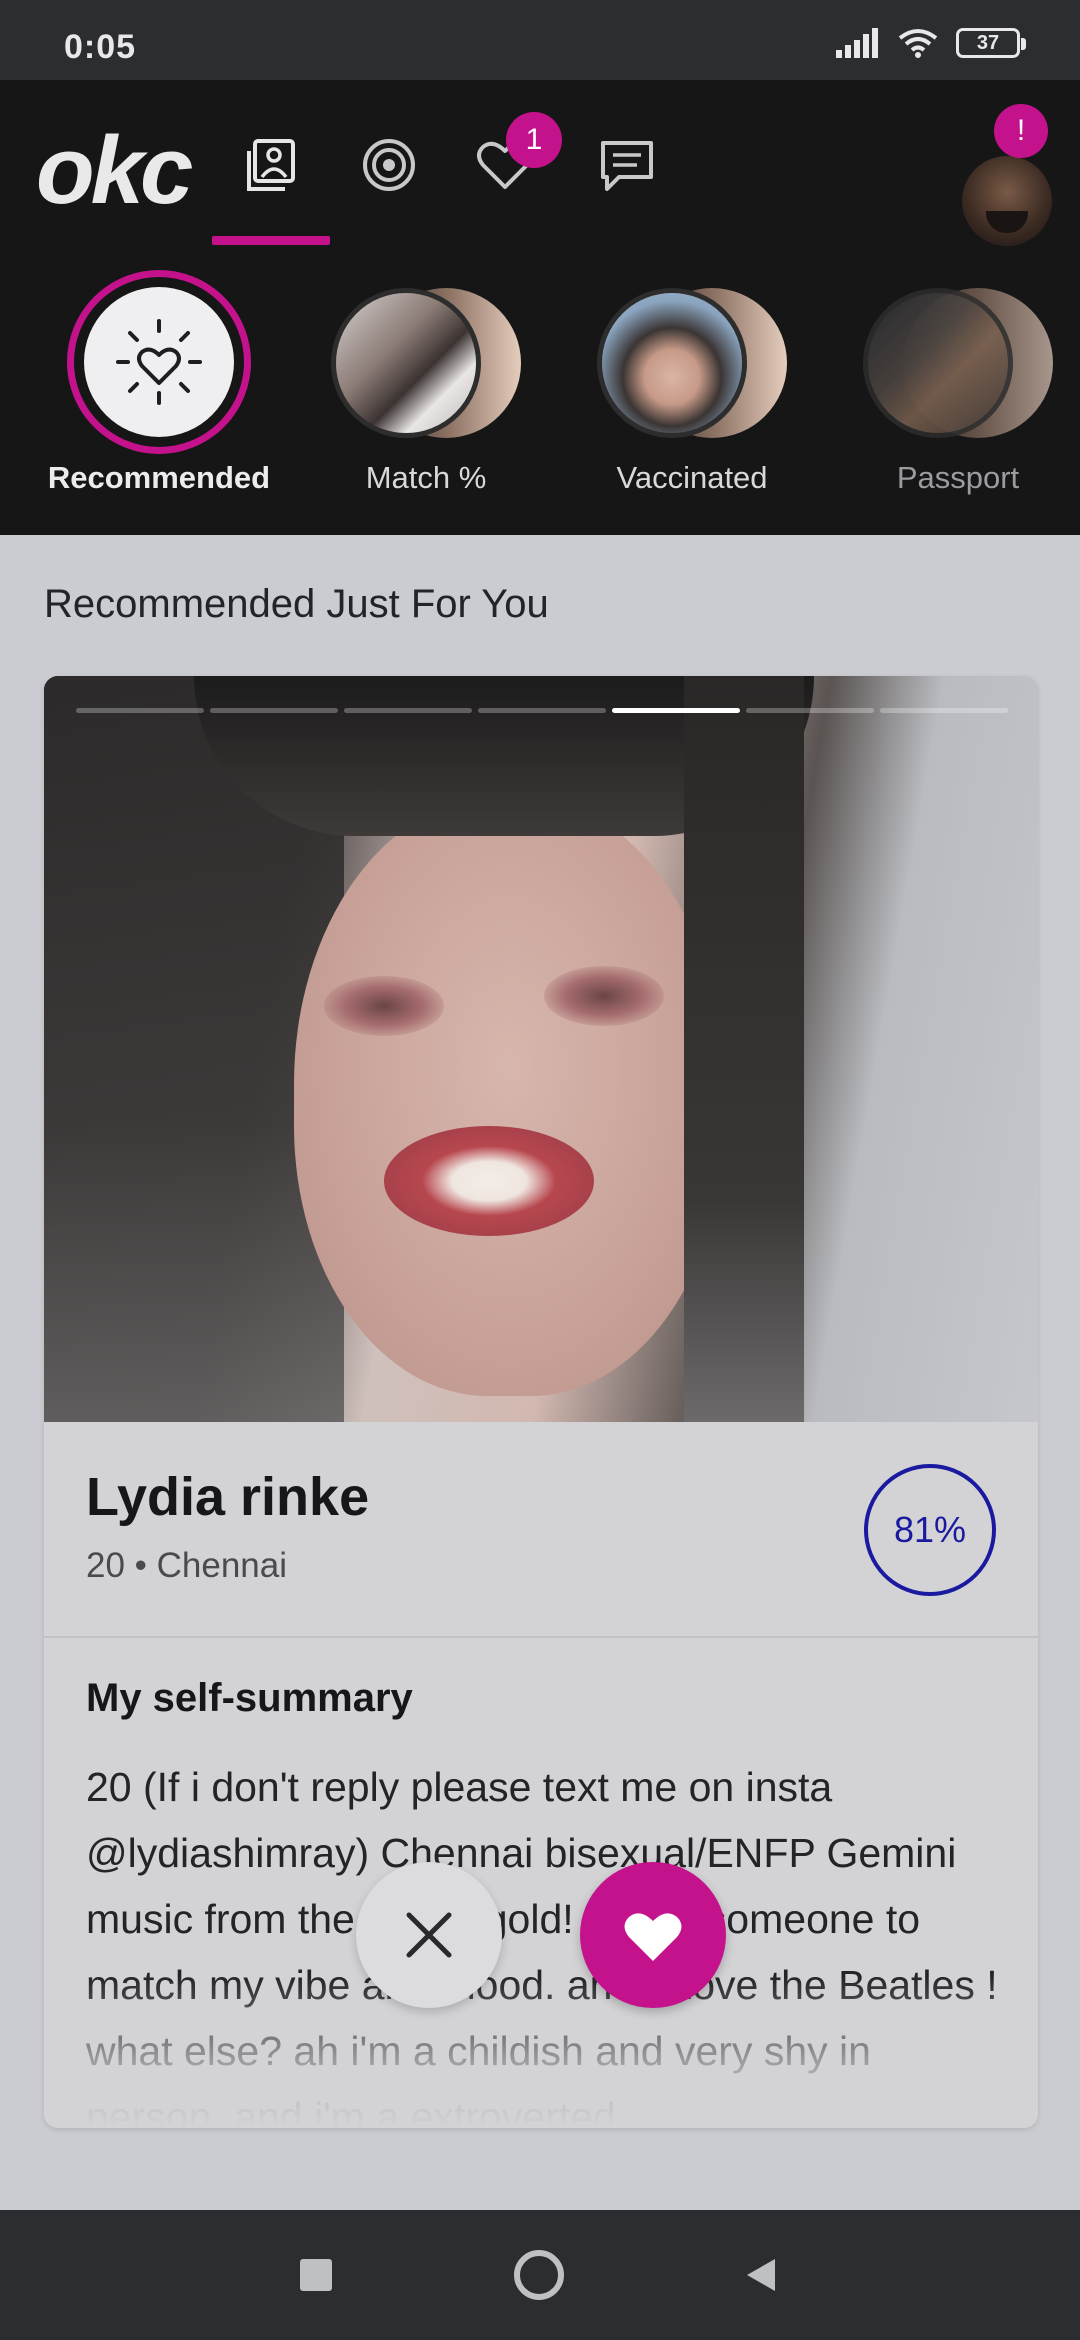 The width and height of the screenshot is (1080, 2340). What do you see at coordinates (426, 363) in the screenshot?
I see `match-photo-stack` at bounding box center [426, 363].